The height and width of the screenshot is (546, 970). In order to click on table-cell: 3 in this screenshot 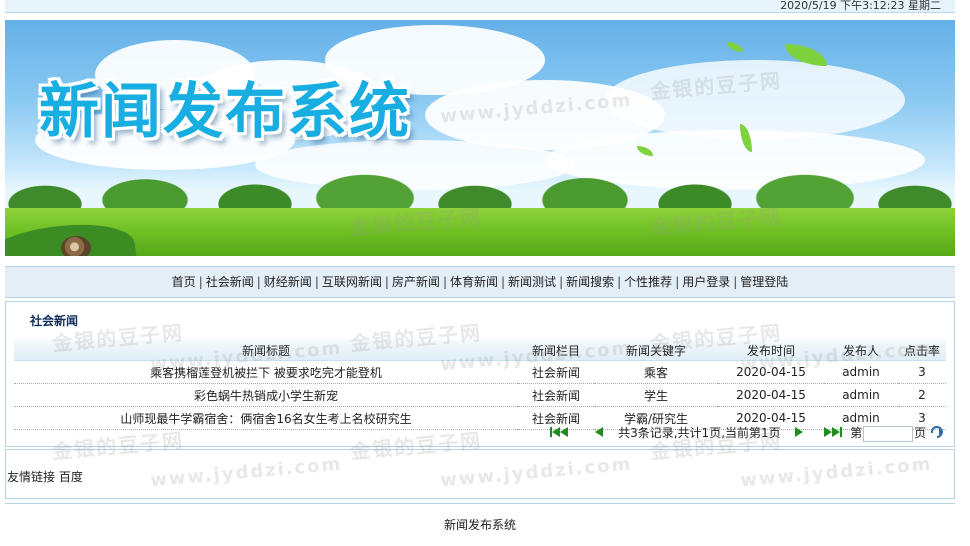, I will do `click(922, 372)`.